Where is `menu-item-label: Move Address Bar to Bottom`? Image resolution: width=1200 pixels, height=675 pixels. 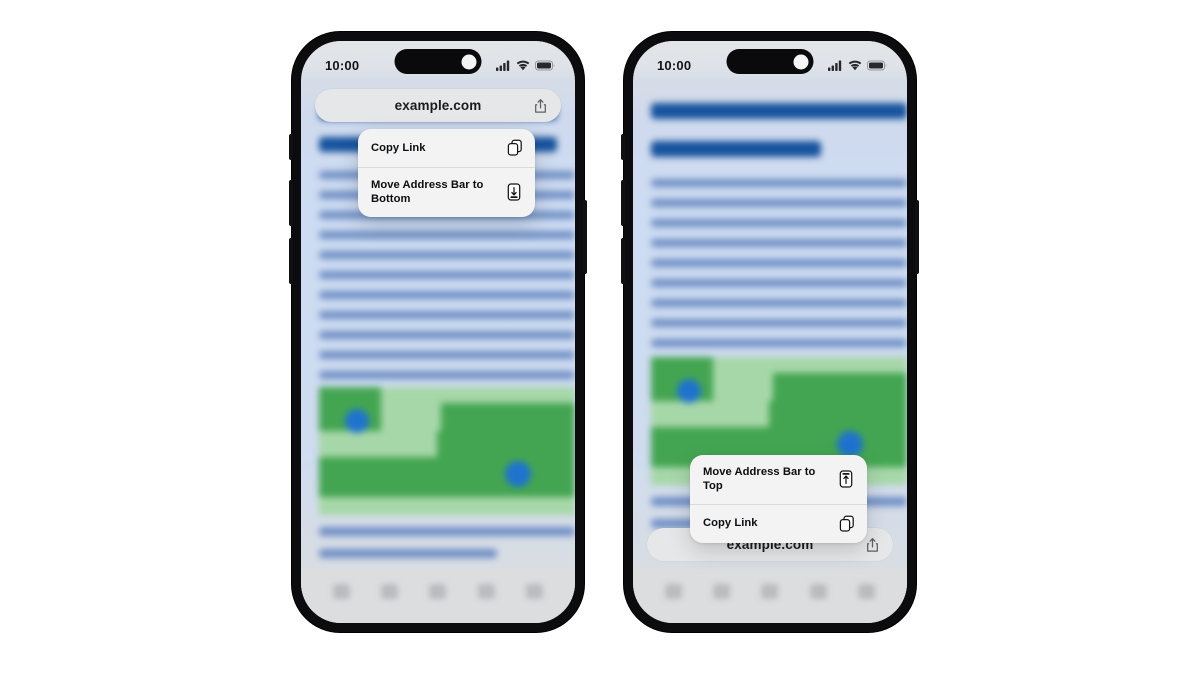
menu-item-label: Move Address Bar to Bottom is located at coordinates (427, 192).